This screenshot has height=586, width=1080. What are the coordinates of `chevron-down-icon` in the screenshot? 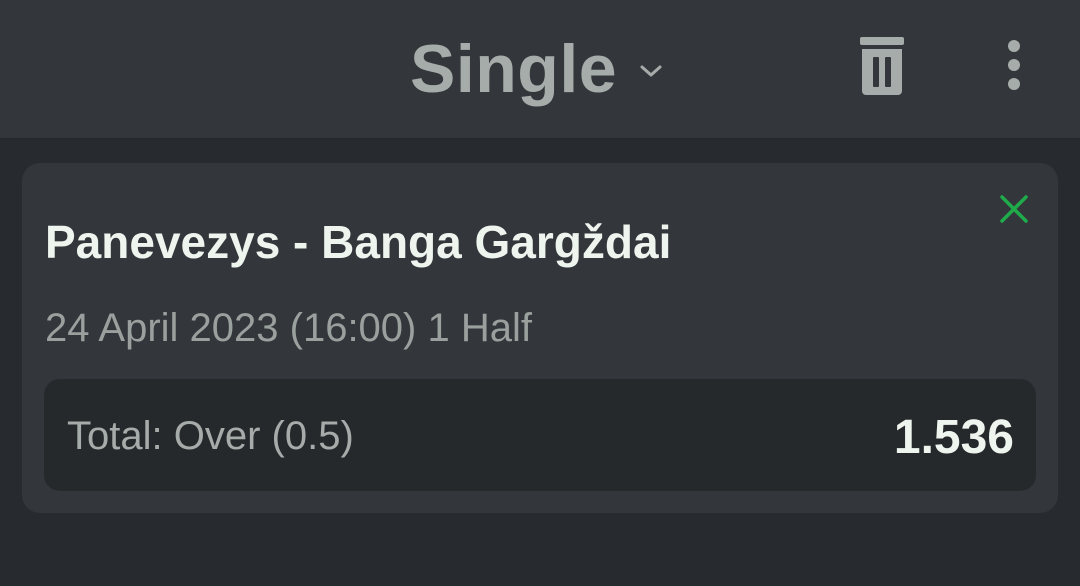 It's located at (651, 71).